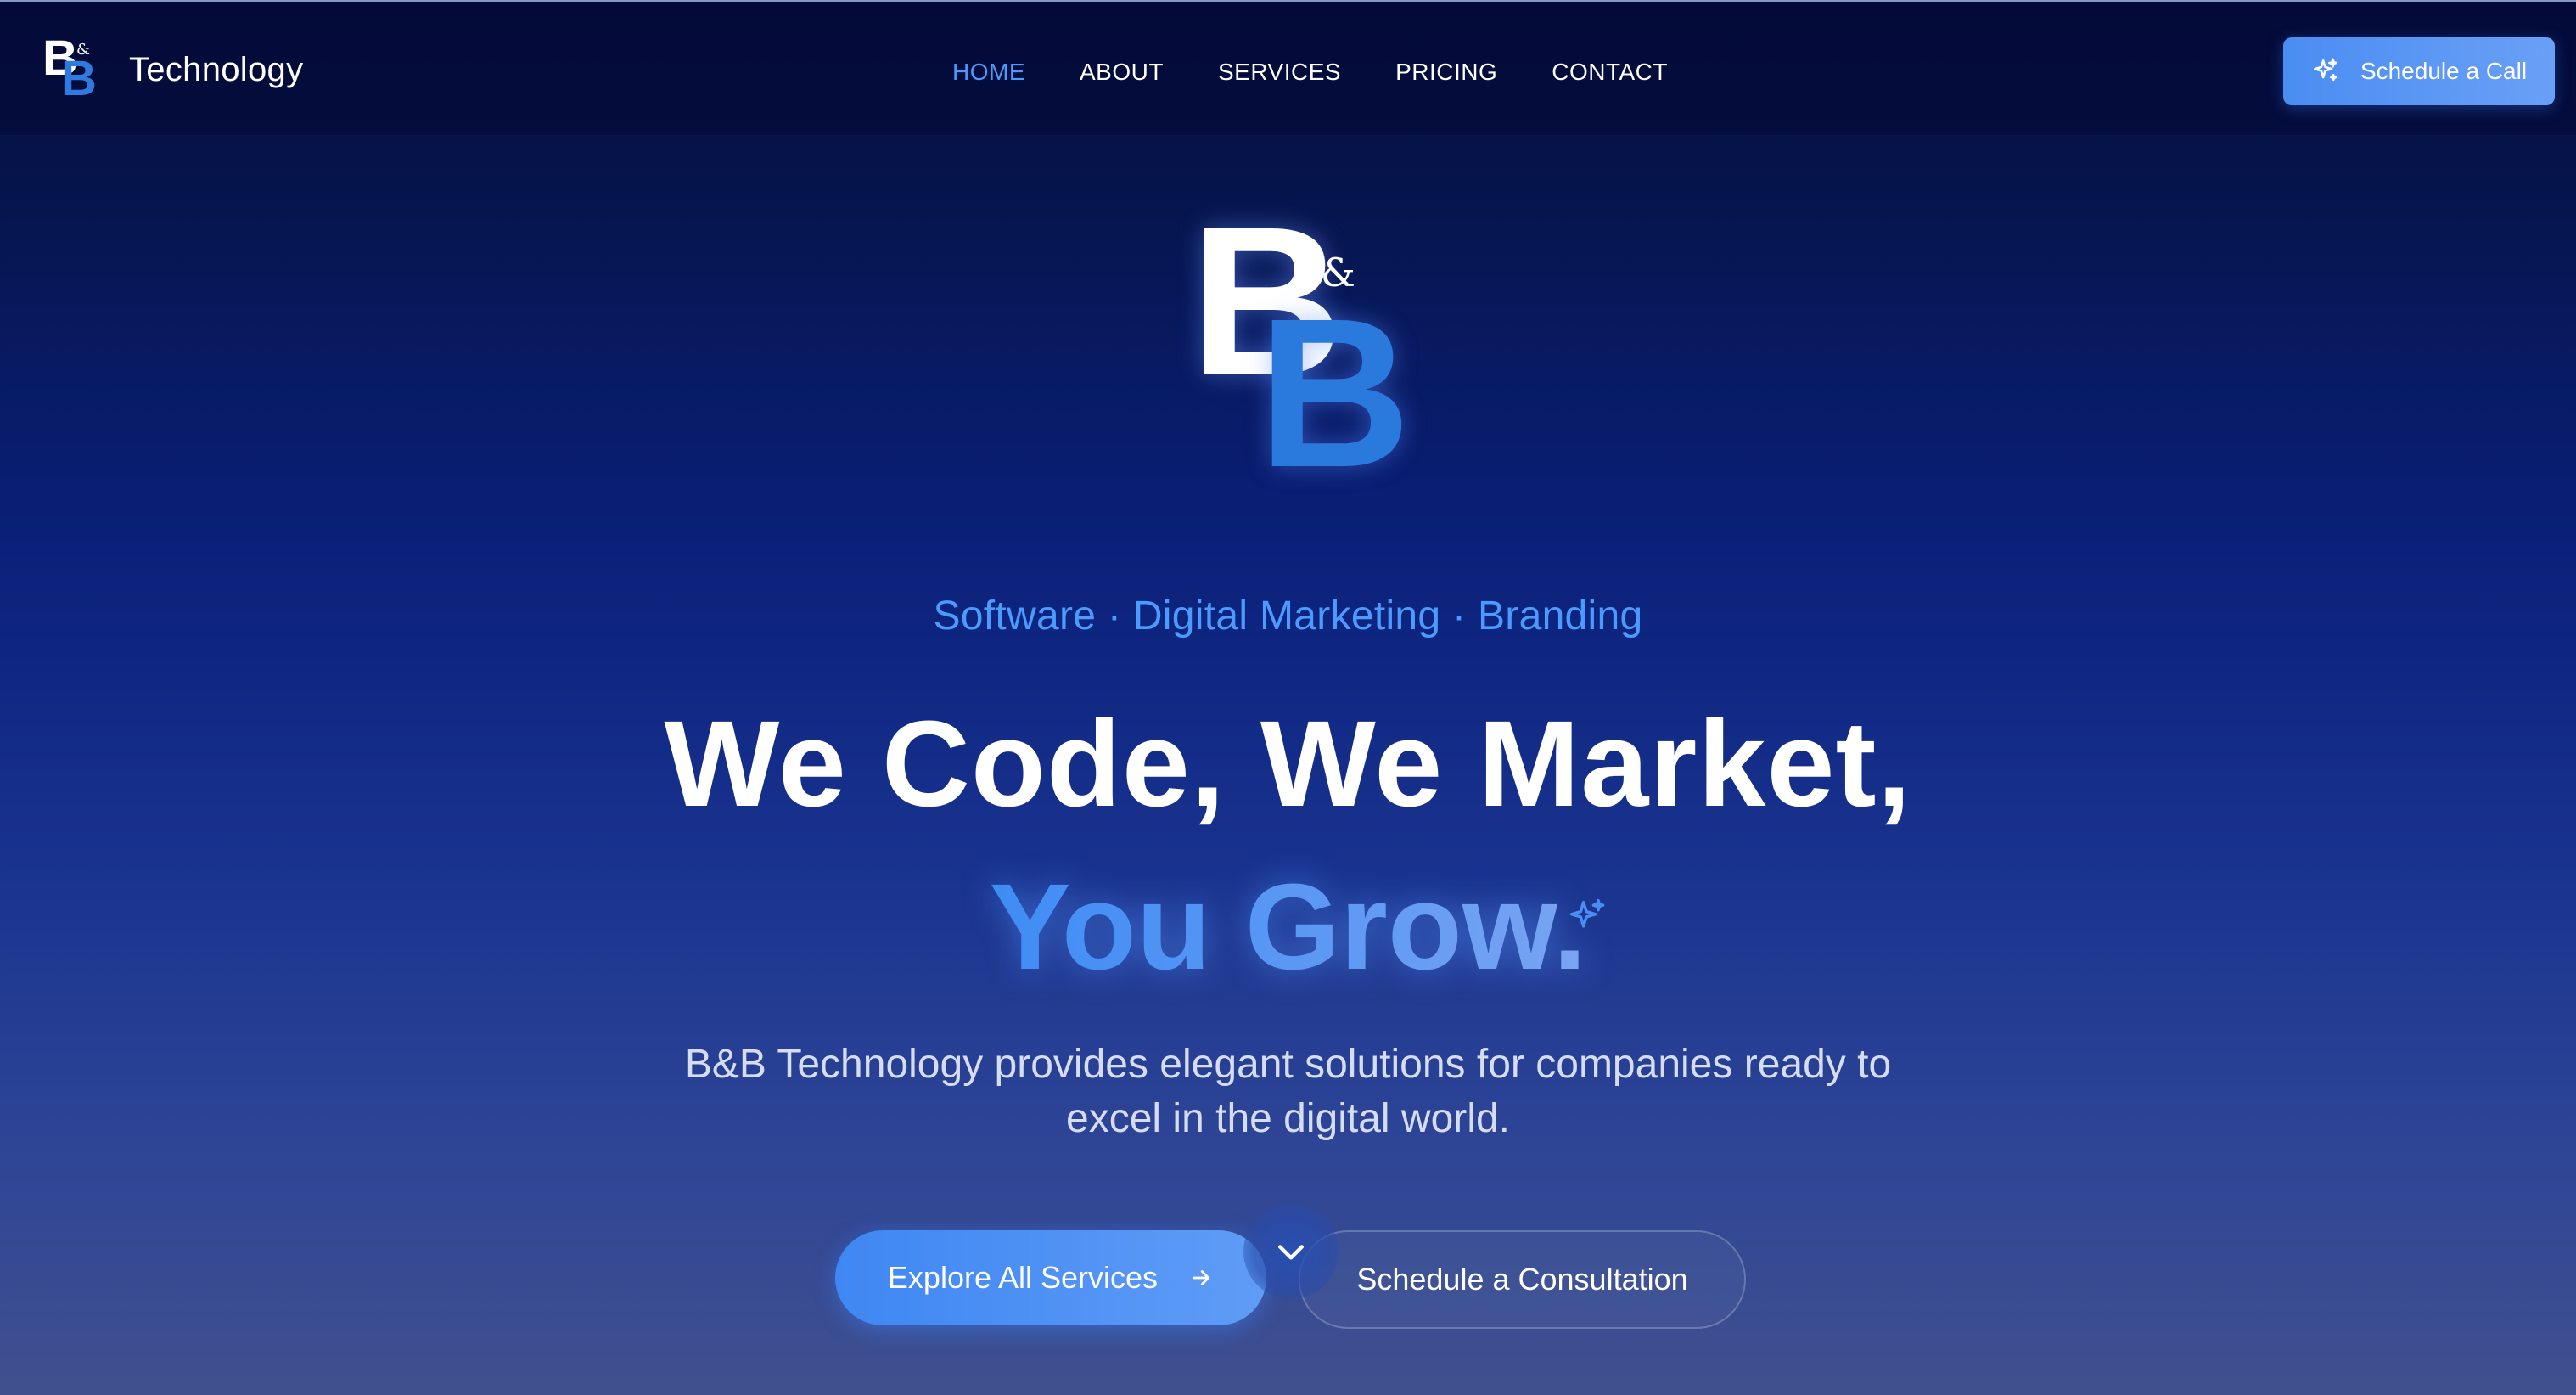 Image resolution: width=2576 pixels, height=1395 pixels. I want to click on schedule-consultation-label: Schedule a Consultation, so click(1522, 1279).